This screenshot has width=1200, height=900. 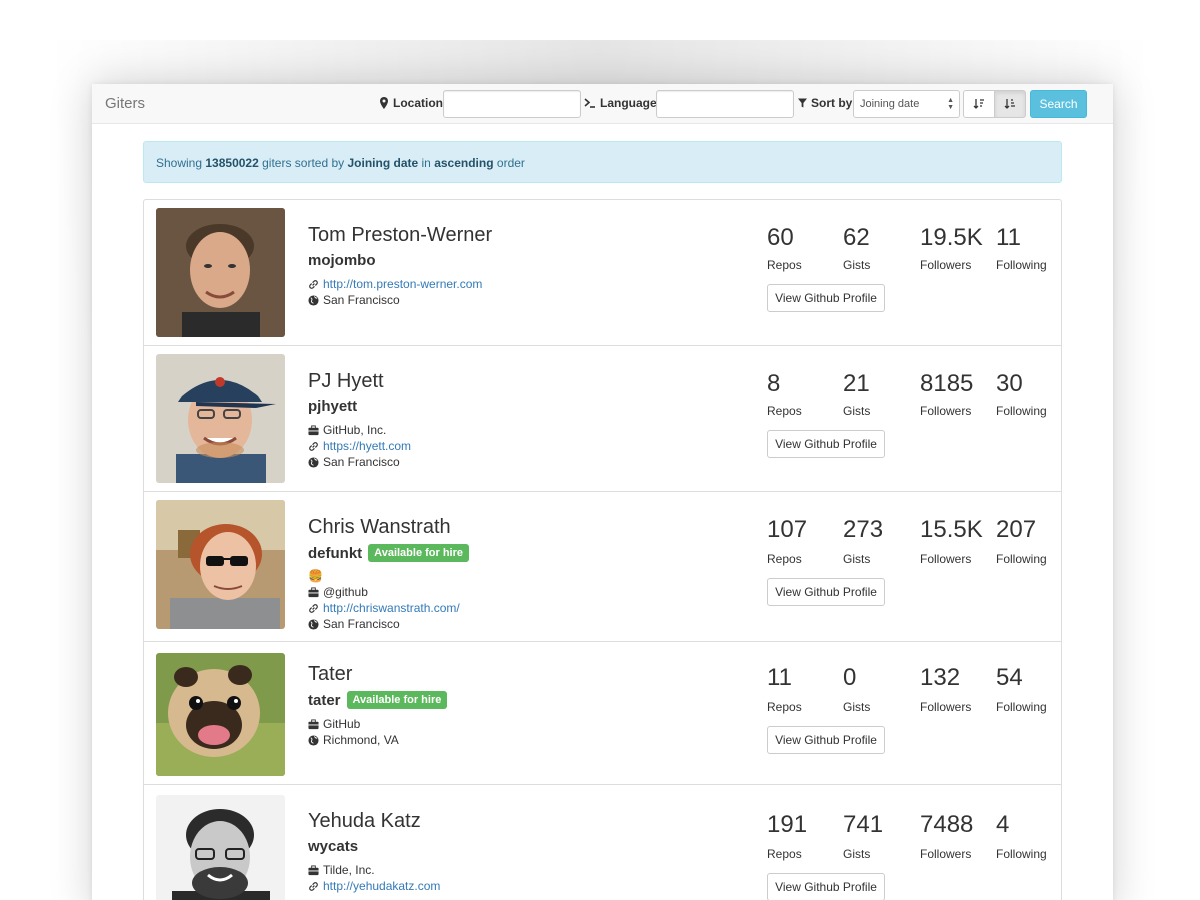 I want to click on alert-in: in, so click(x=426, y=163).